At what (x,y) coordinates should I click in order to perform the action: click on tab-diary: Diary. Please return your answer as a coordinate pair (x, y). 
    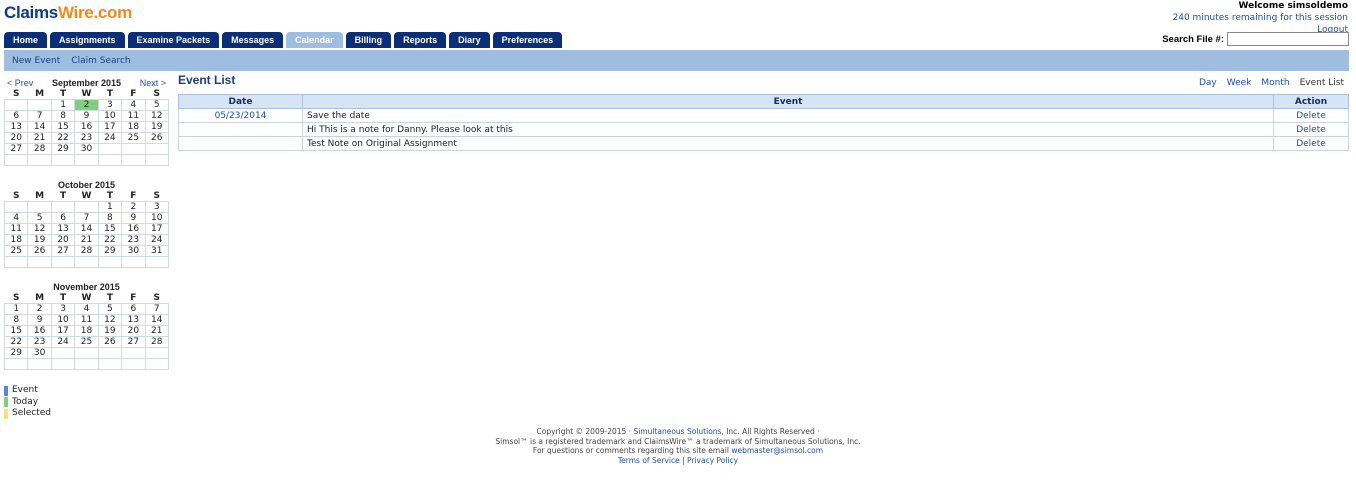
    Looking at the image, I should click on (469, 40).